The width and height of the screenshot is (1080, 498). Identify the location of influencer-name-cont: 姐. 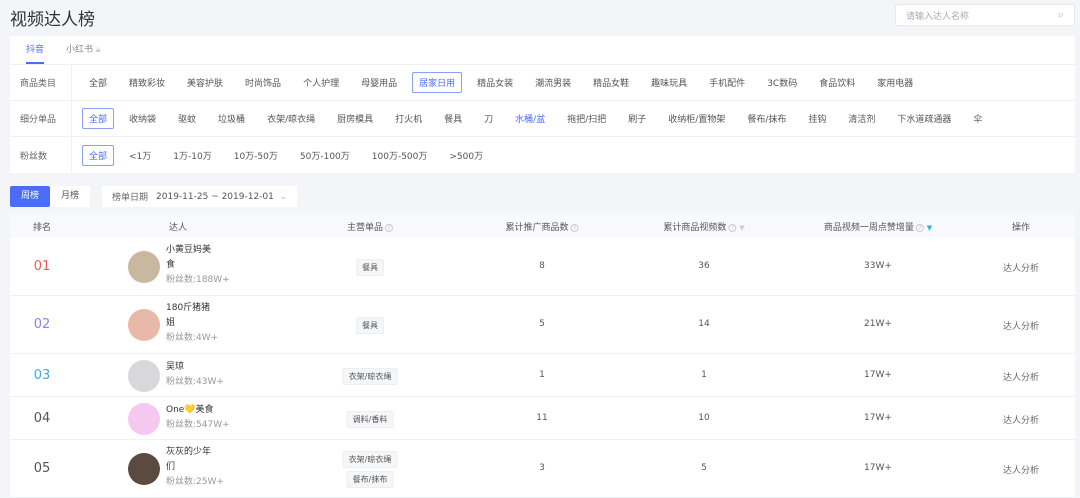
(192, 323).